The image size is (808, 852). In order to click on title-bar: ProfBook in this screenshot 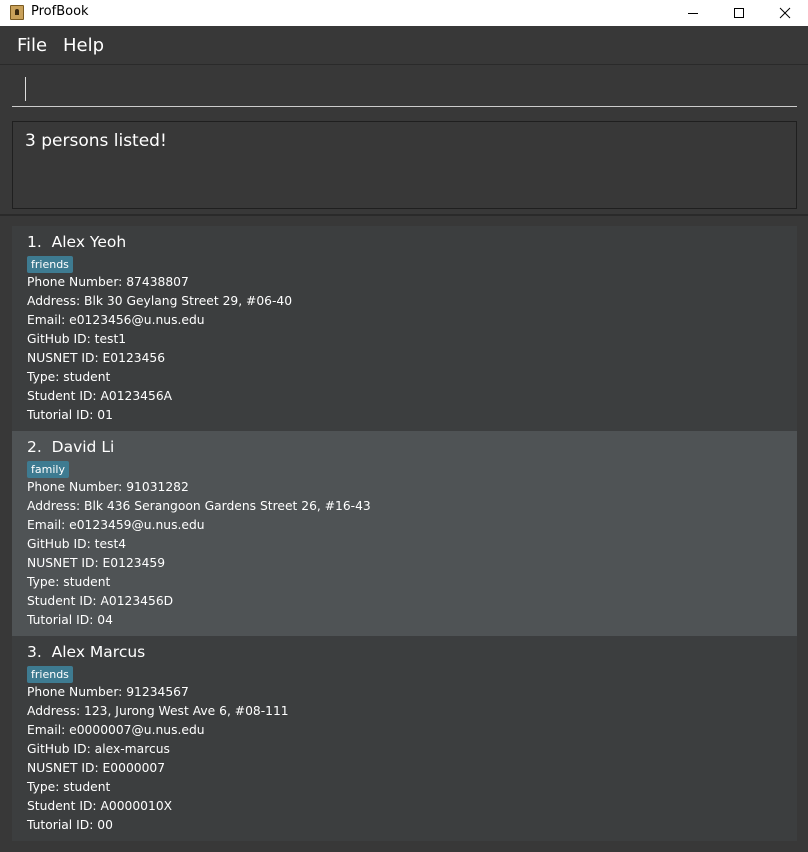, I will do `click(404, 13)`.